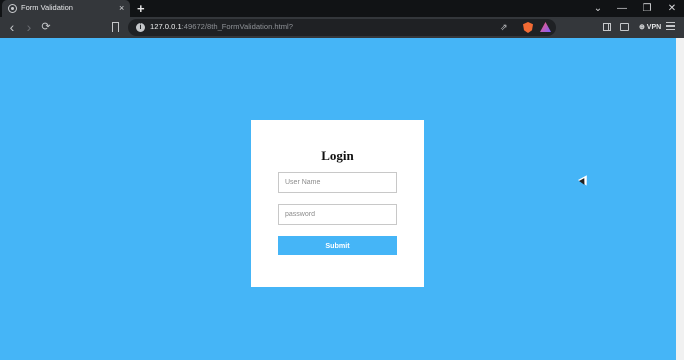 The image size is (684, 360). Describe the element at coordinates (622, 8) in the screenshot. I see `minimize-button: —` at that location.